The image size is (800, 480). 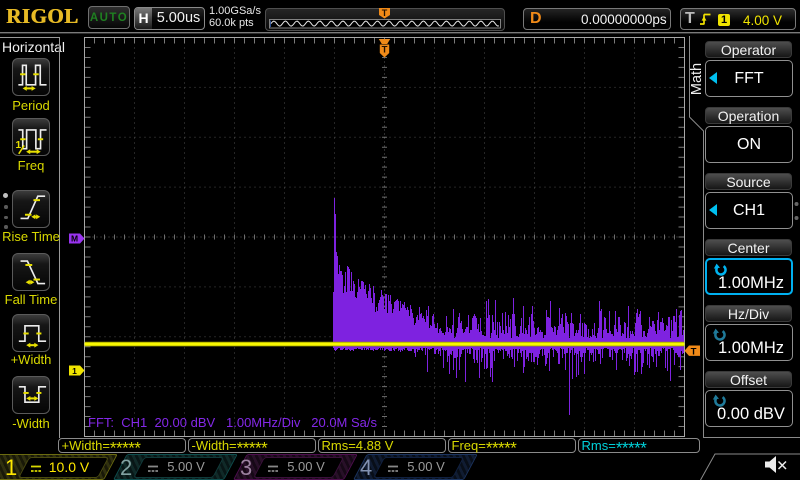 What do you see at coordinates (74, 371) in the screenshot?
I see `svg-text: 1` at bounding box center [74, 371].